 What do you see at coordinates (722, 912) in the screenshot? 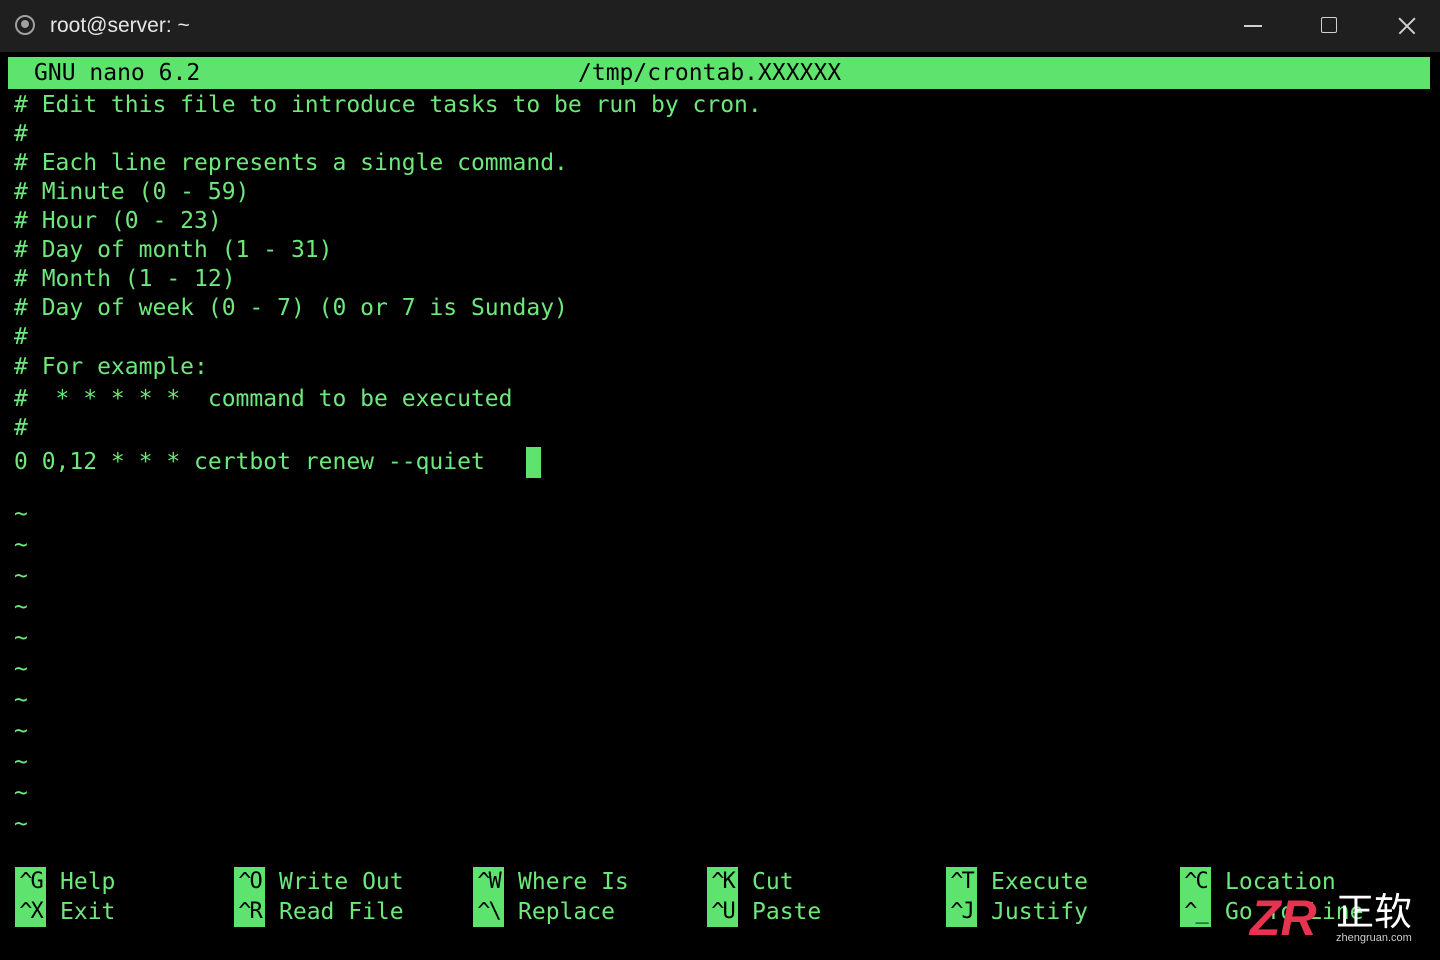
I see `shortcut-key: ^U` at bounding box center [722, 912].